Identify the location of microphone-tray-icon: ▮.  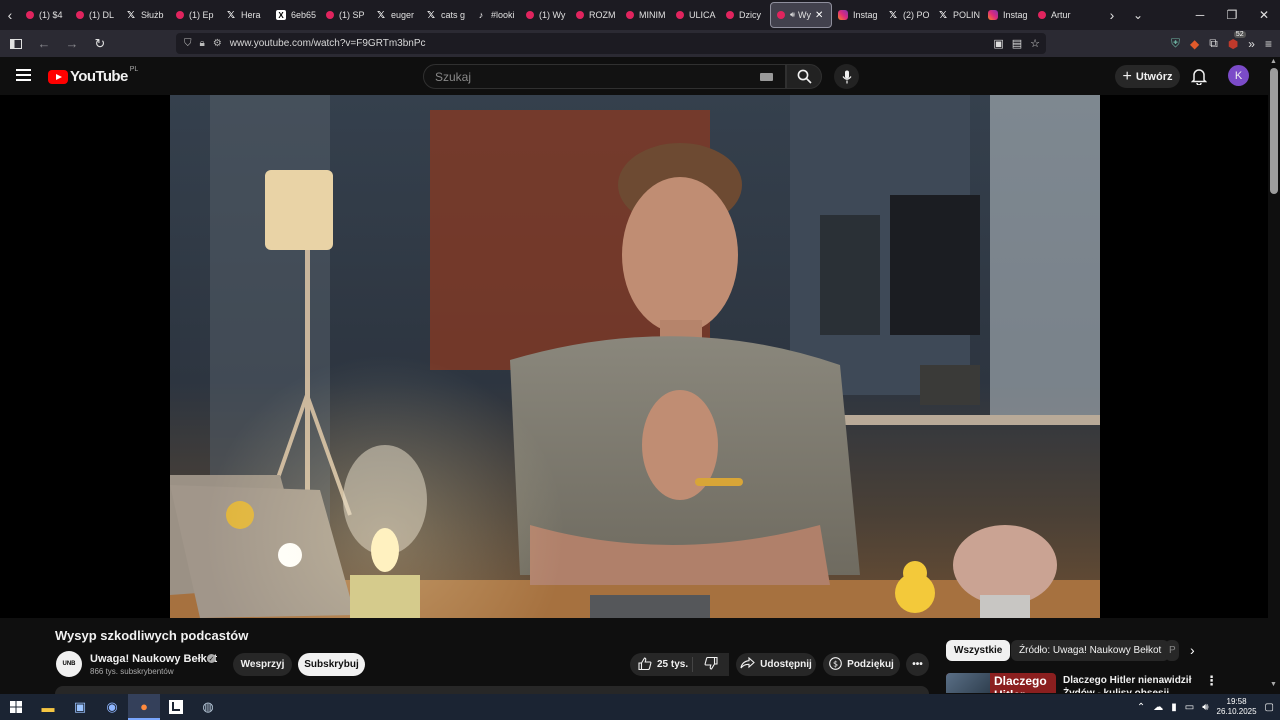
(1174, 707).